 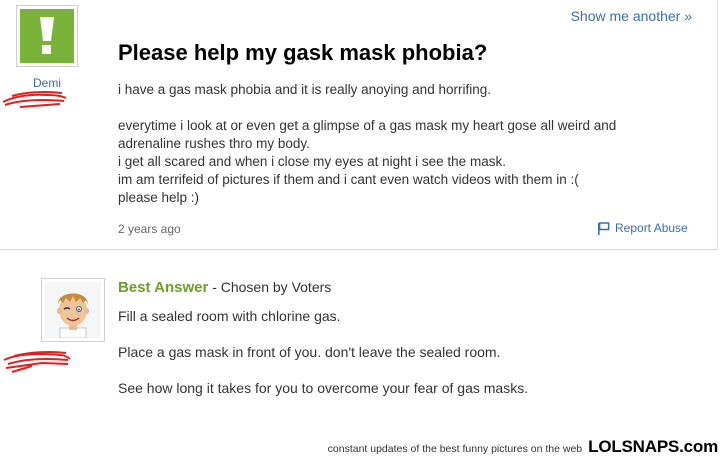 What do you see at coordinates (214, 143) in the screenshot?
I see `question-line: adrenaline rushes thro my body.` at bounding box center [214, 143].